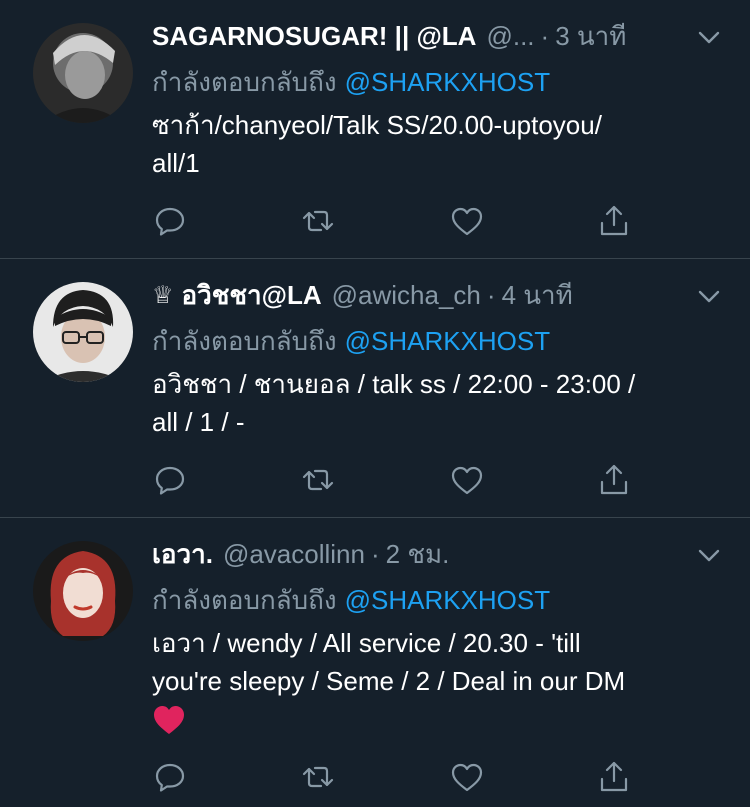 Image resolution: width=750 pixels, height=807 pixels. What do you see at coordinates (314, 36) in the screenshot?
I see `display-name: SAGARNOSUGAR! || @LA` at bounding box center [314, 36].